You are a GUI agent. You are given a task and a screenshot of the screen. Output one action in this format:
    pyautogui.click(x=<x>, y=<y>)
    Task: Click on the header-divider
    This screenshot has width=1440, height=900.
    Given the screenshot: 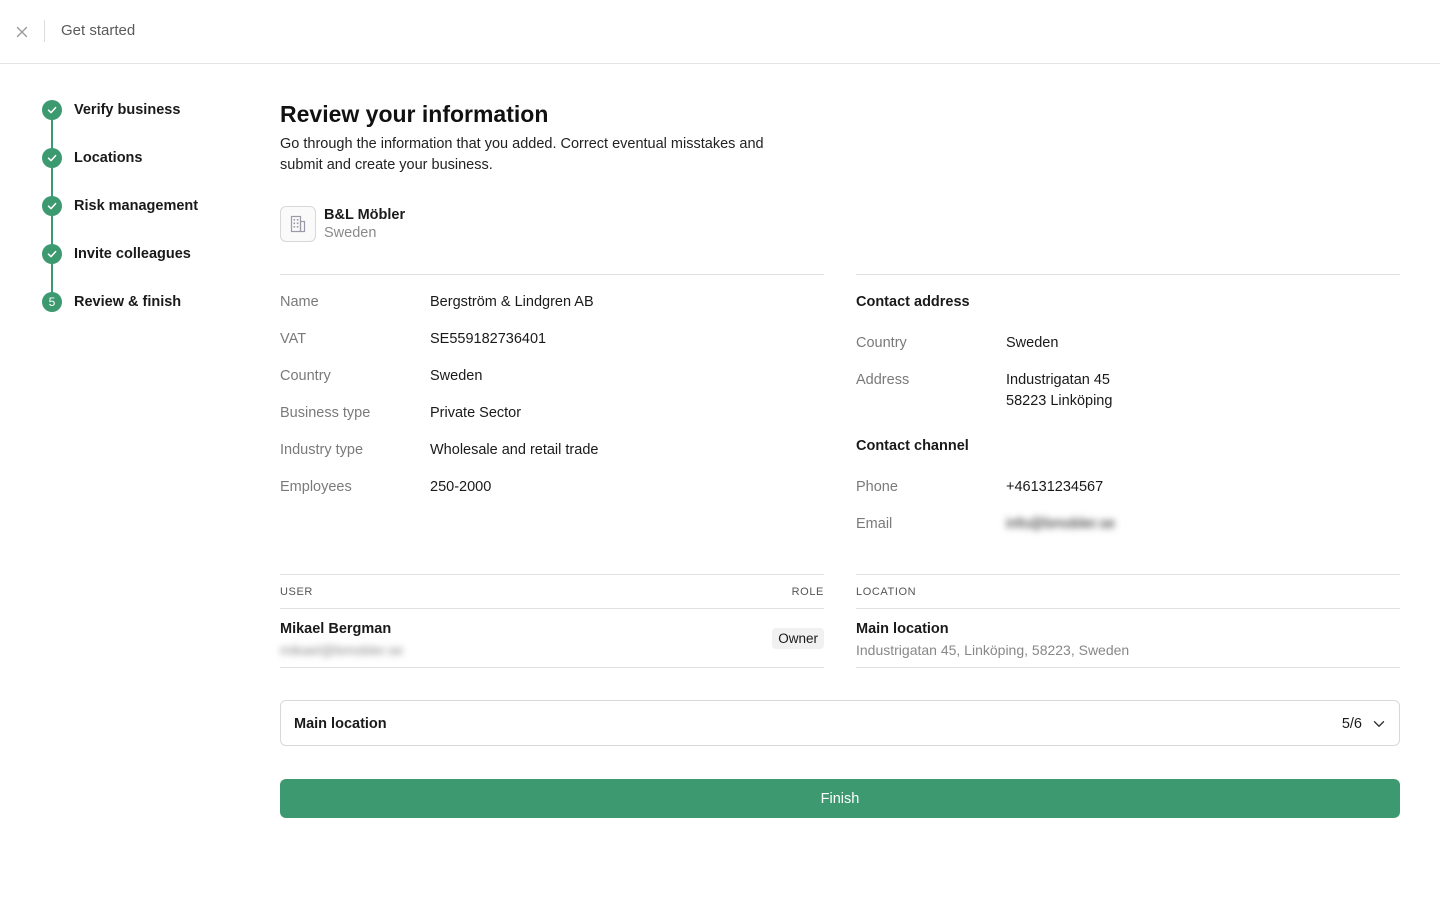 What is the action you would take?
    pyautogui.click(x=44, y=31)
    